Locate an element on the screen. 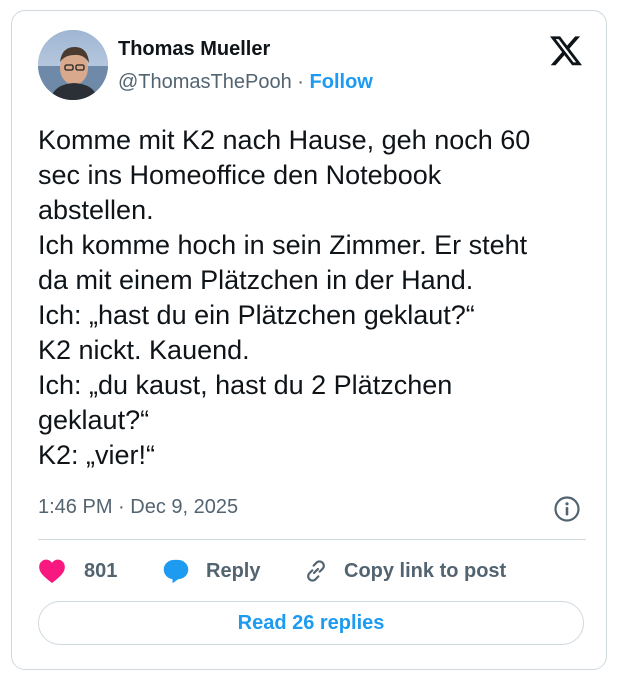 This screenshot has height=682, width=620. author-handle: @ThomasThePooh is located at coordinates (205, 82).